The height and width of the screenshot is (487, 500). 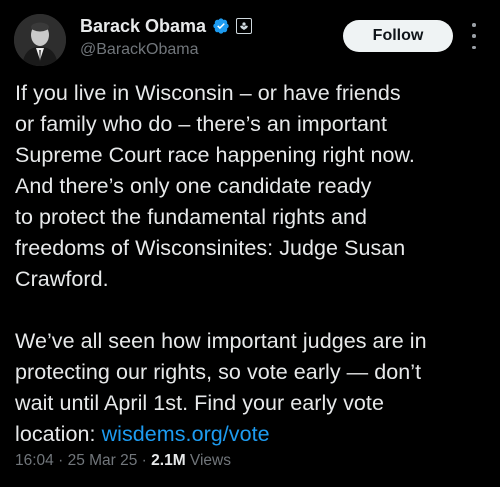 I want to click on author-display-name: Barack Obama, so click(x=143, y=26).